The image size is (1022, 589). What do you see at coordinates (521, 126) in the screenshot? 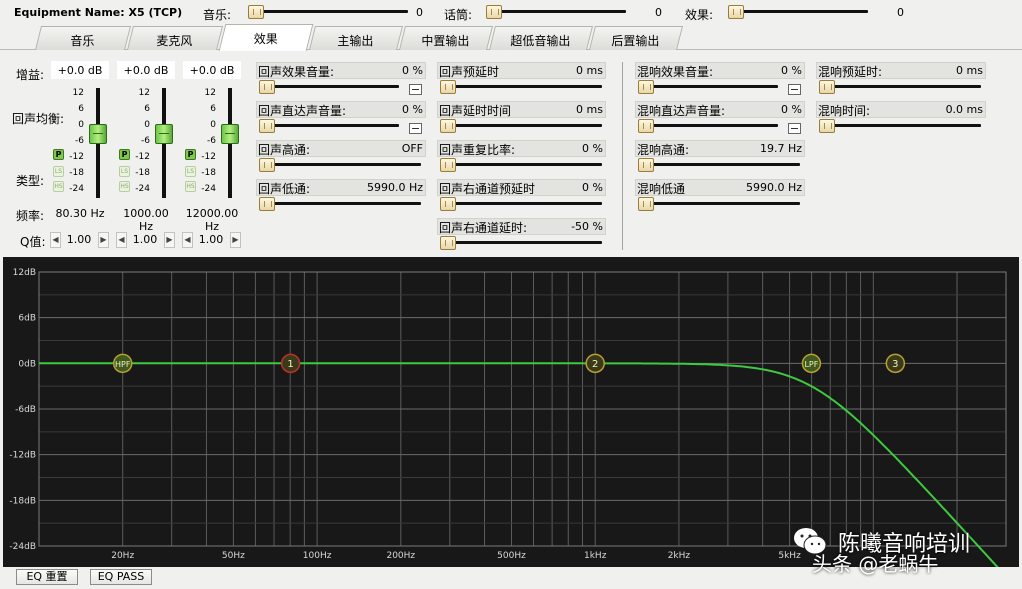
I see `echo-delay-time-slider` at bounding box center [521, 126].